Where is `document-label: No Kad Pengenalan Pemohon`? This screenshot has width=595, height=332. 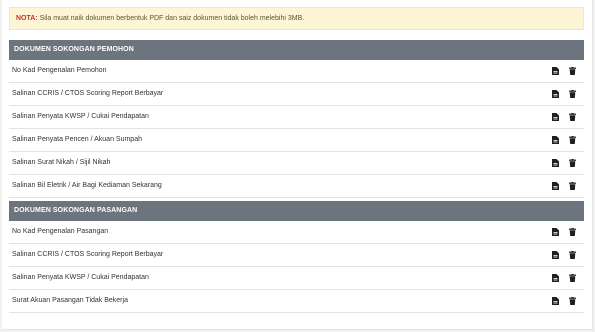 document-label: No Kad Pengenalan Pemohon is located at coordinates (59, 70).